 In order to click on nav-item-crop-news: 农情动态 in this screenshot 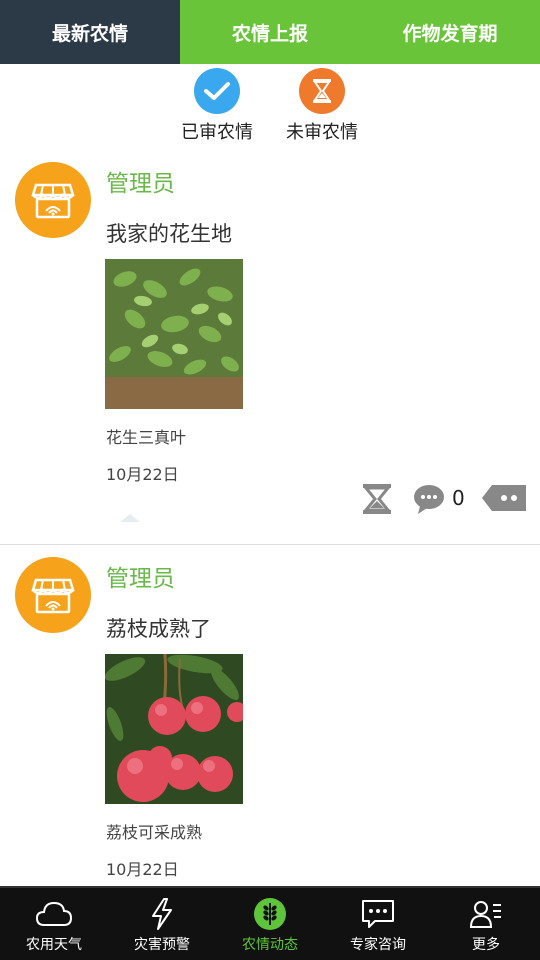, I will do `click(270, 924)`.